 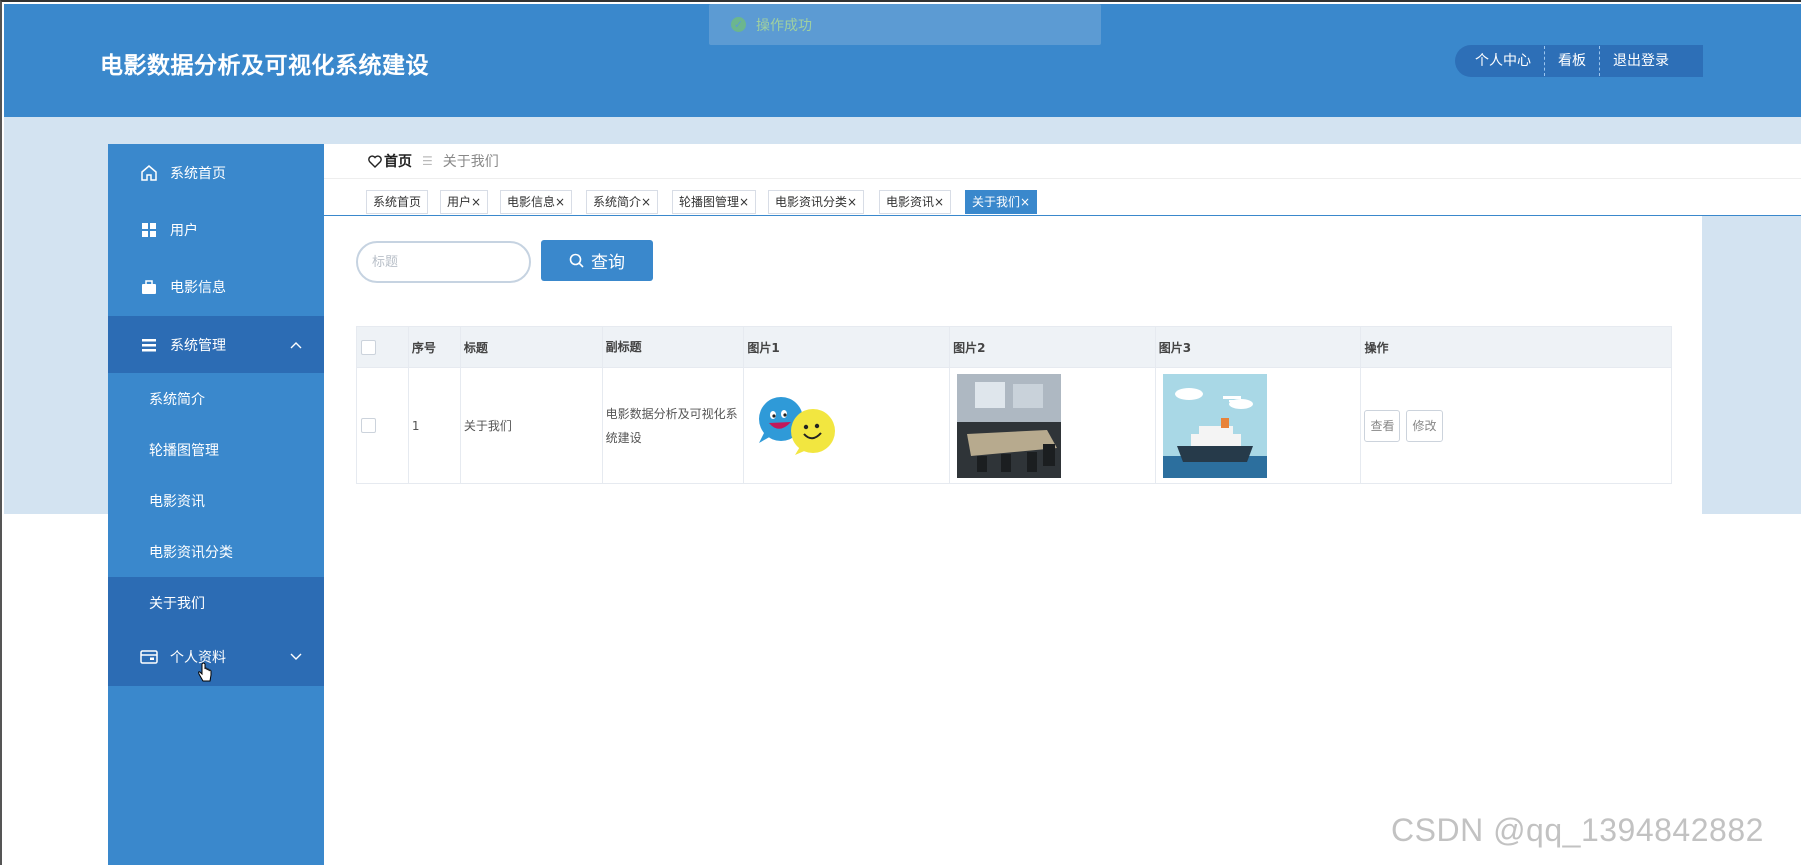 I want to click on tab-about-us: 关于我们×, so click(x=1001, y=202).